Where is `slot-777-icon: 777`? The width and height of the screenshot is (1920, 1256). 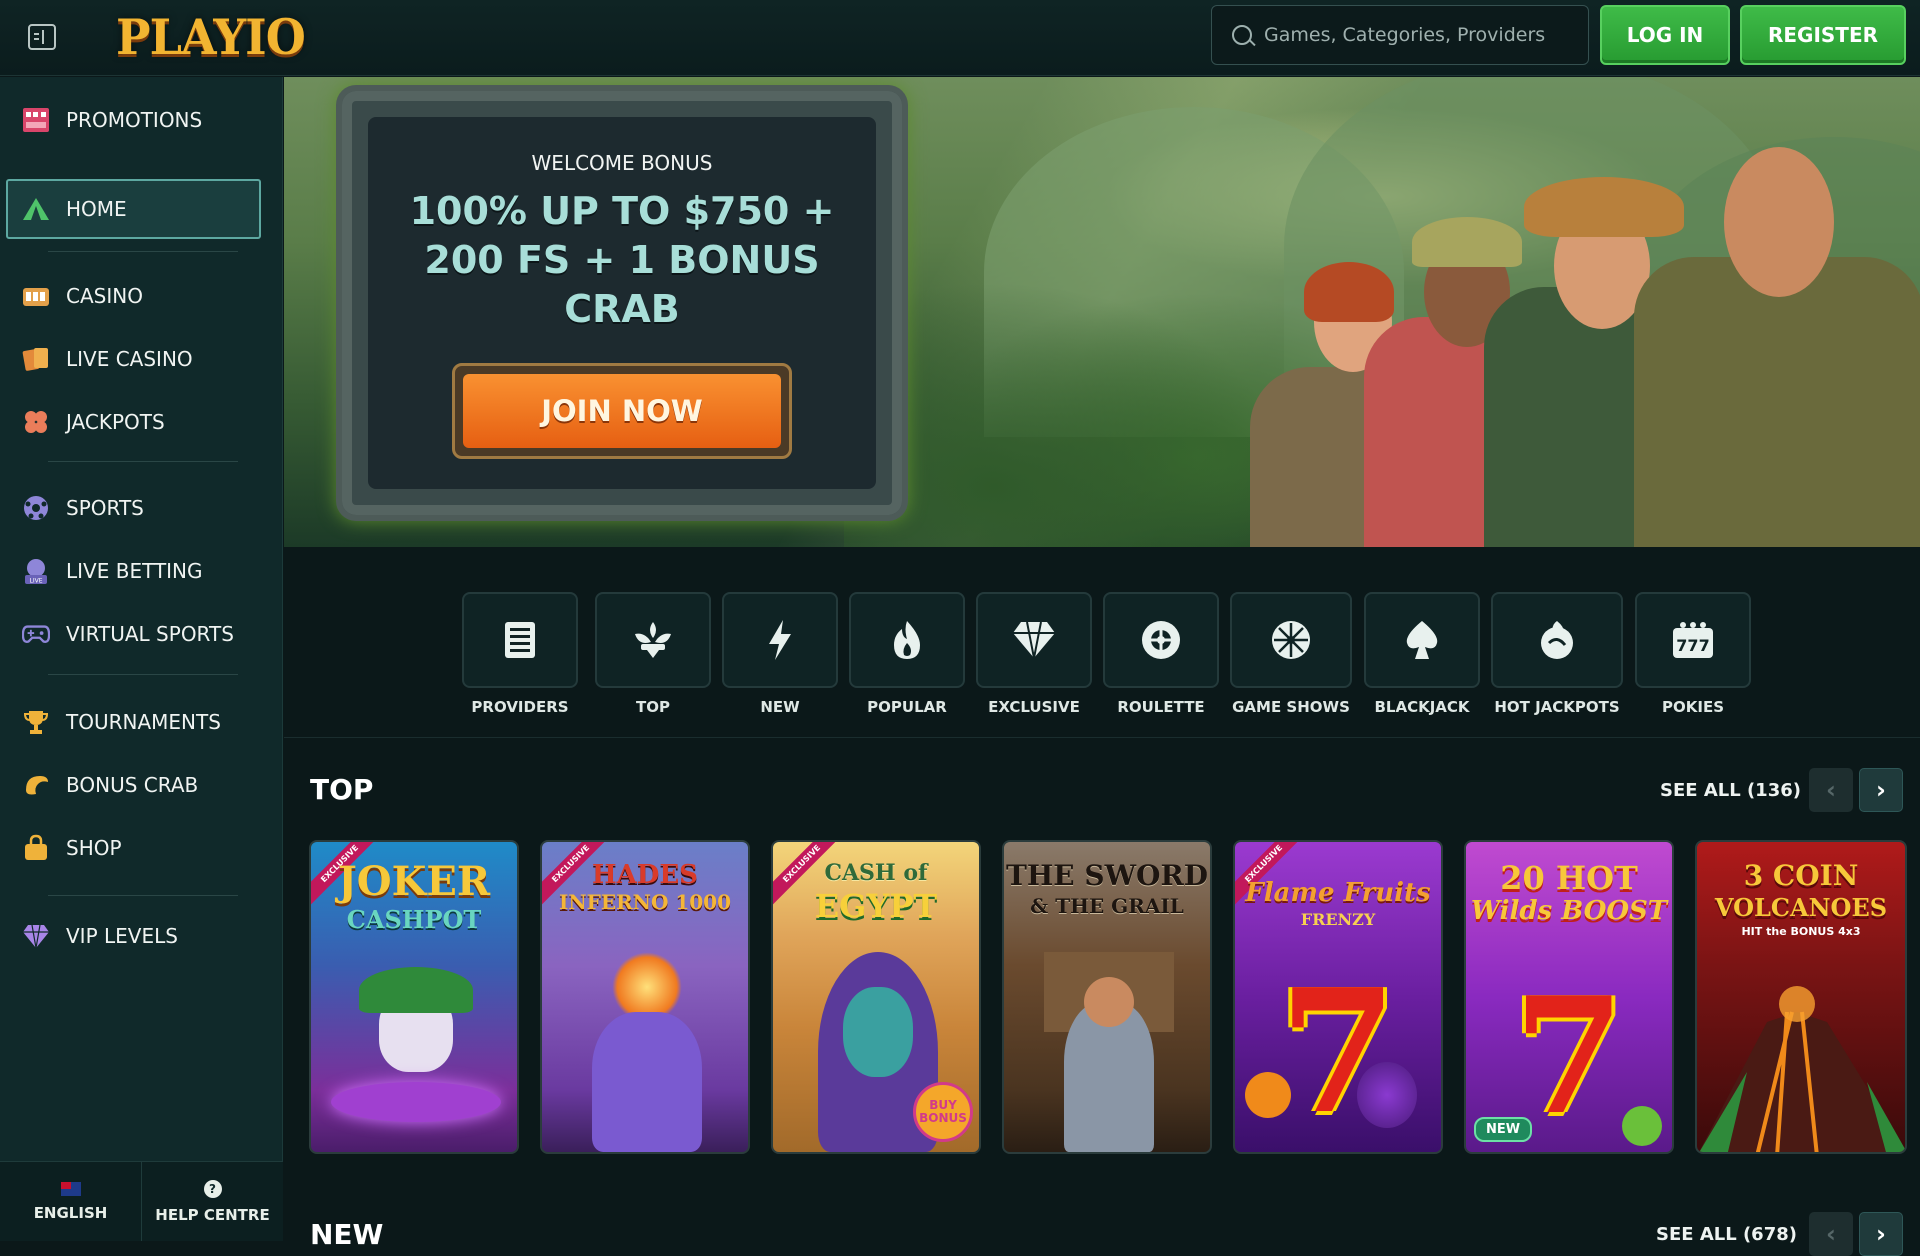 slot-777-icon: 777 is located at coordinates (1693, 640).